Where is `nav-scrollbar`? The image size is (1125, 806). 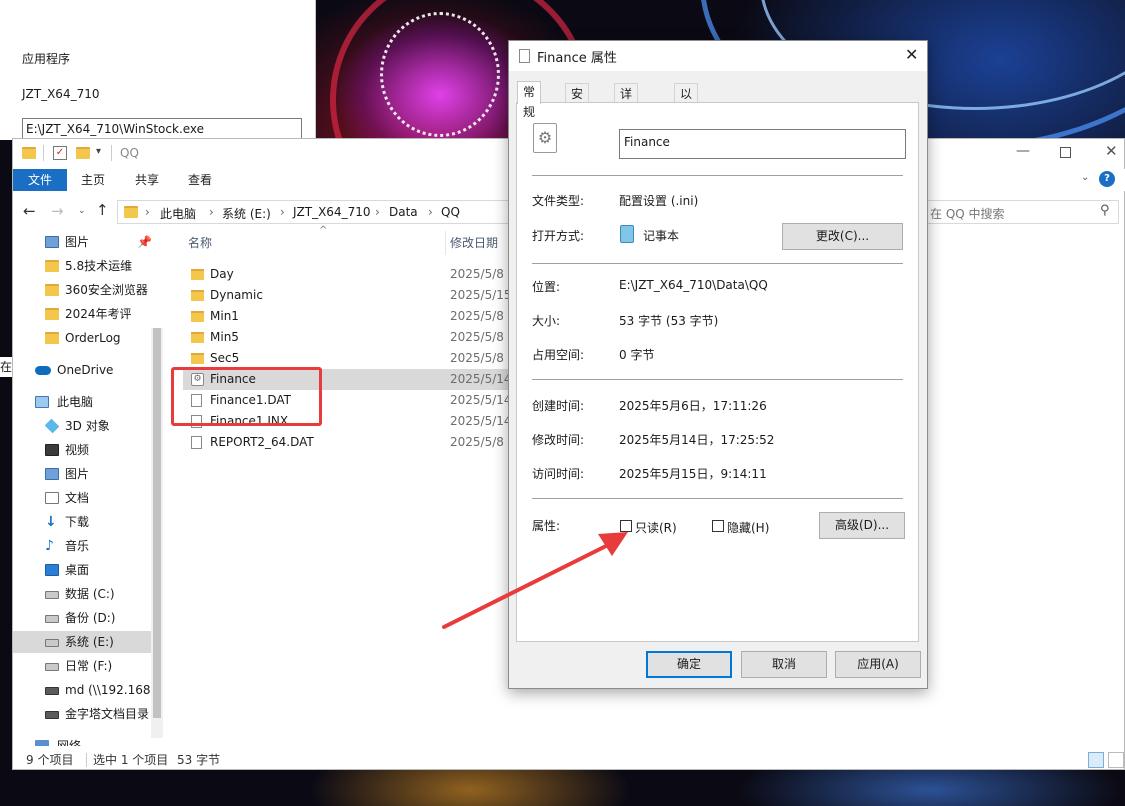
nav-scrollbar is located at coordinates (157, 533).